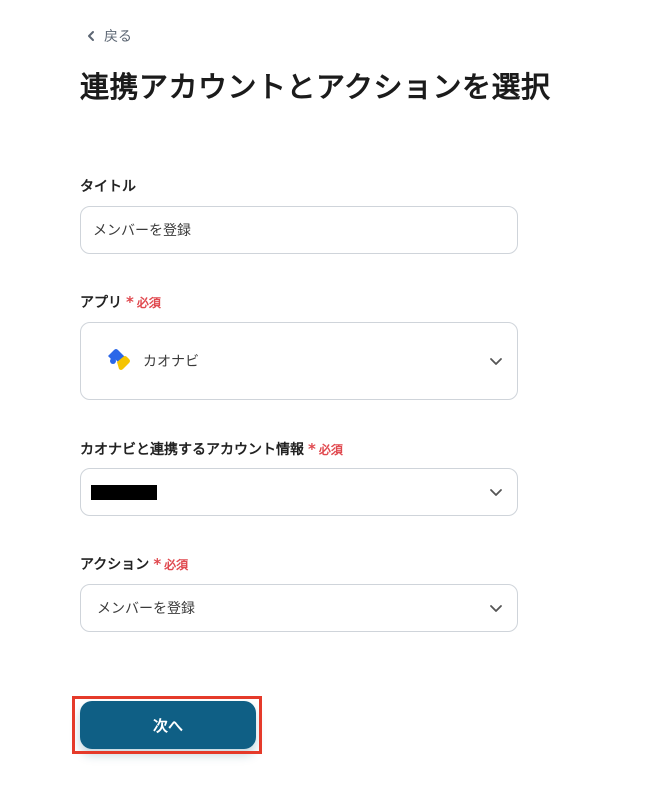 Image resolution: width=651 pixels, height=793 pixels. What do you see at coordinates (299, 361) in the screenshot?
I see `app-select: カオナビ` at bounding box center [299, 361].